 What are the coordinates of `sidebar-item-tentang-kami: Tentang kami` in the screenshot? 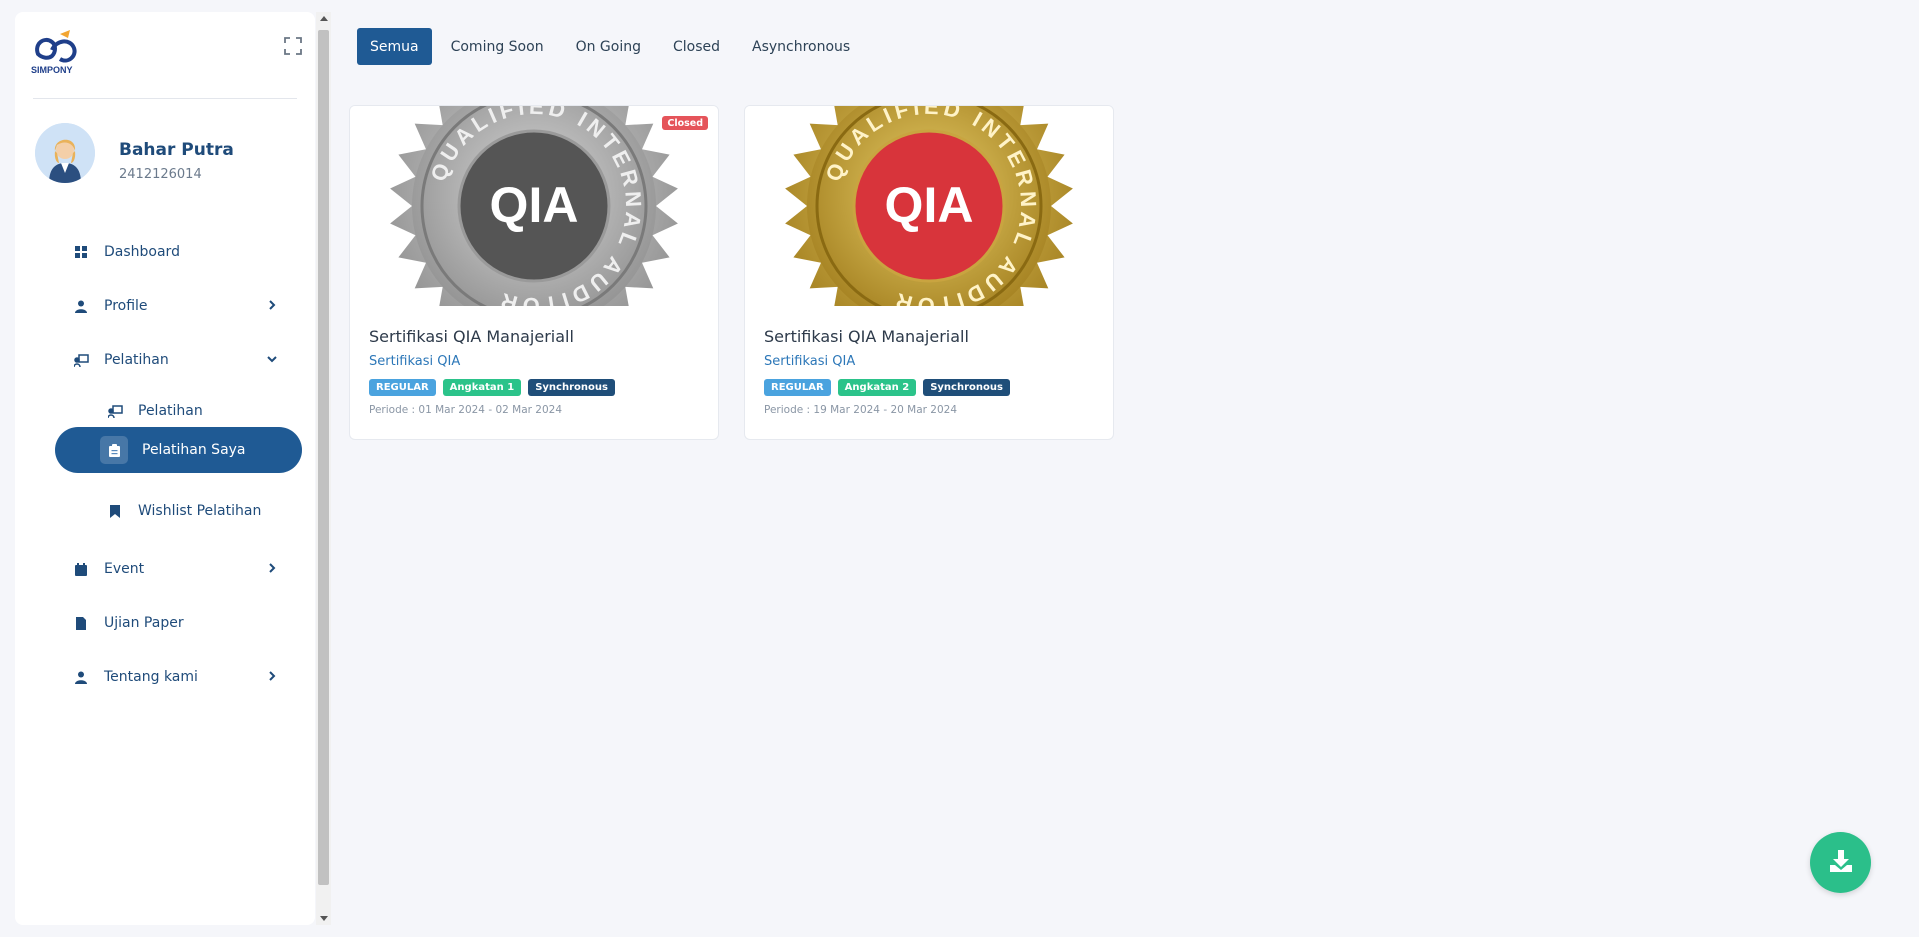 It's located at (177, 677).